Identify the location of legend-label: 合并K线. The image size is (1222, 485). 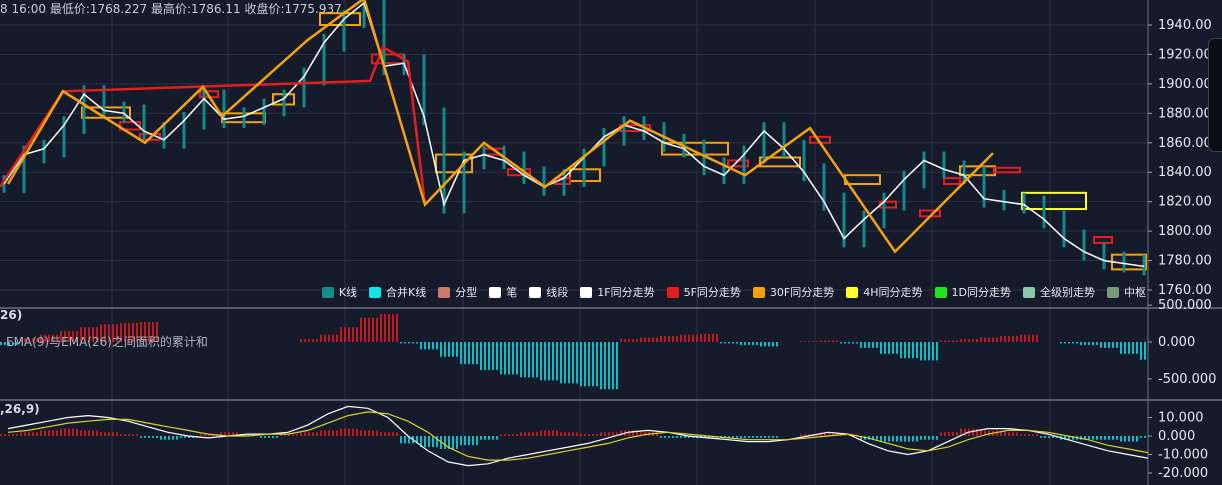
(406, 292).